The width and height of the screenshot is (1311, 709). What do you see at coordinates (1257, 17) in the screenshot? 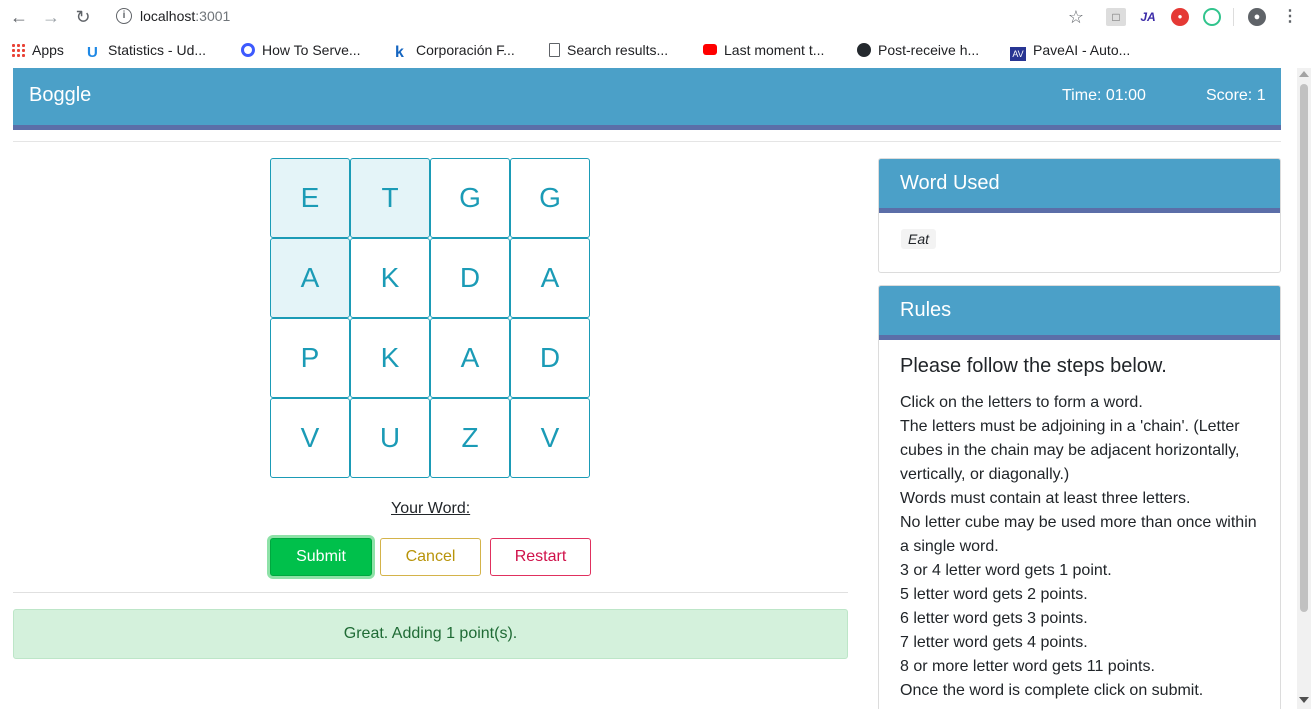
I see `profile-icon: ●` at bounding box center [1257, 17].